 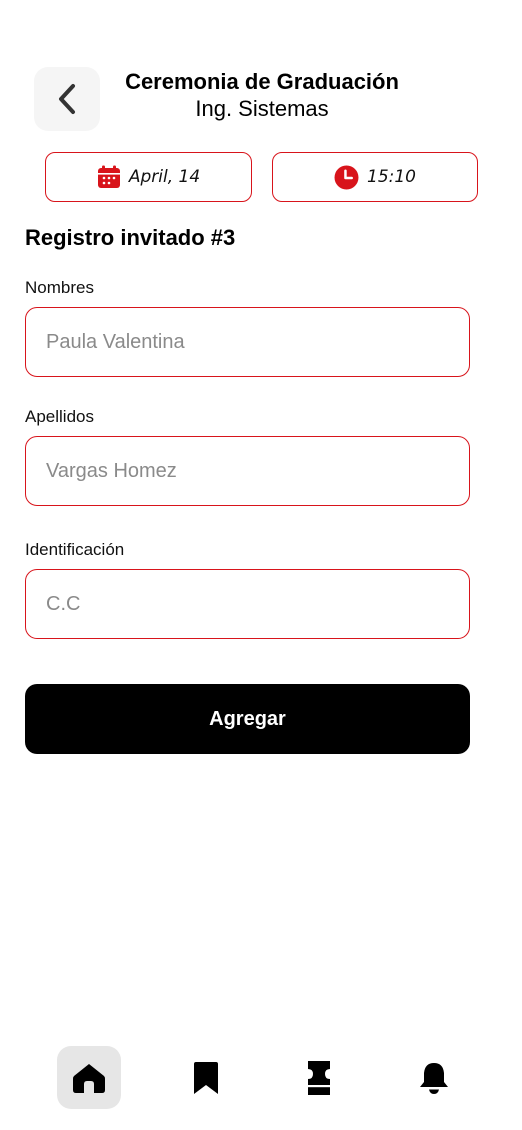 I want to click on home-icon, so click(x=89, y=1078).